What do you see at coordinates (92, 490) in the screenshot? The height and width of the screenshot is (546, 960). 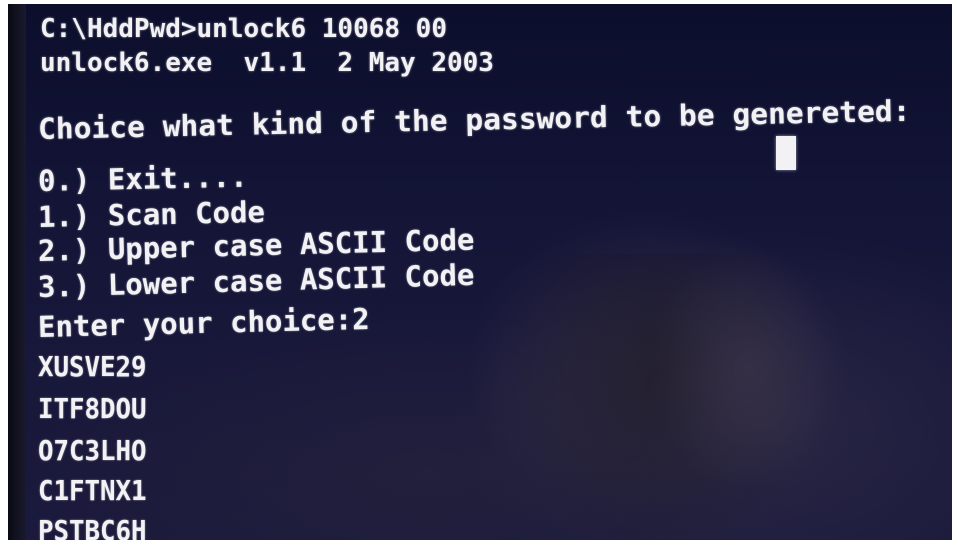 I see `password-line: C1FTNX1` at bounding box center [92, 490].